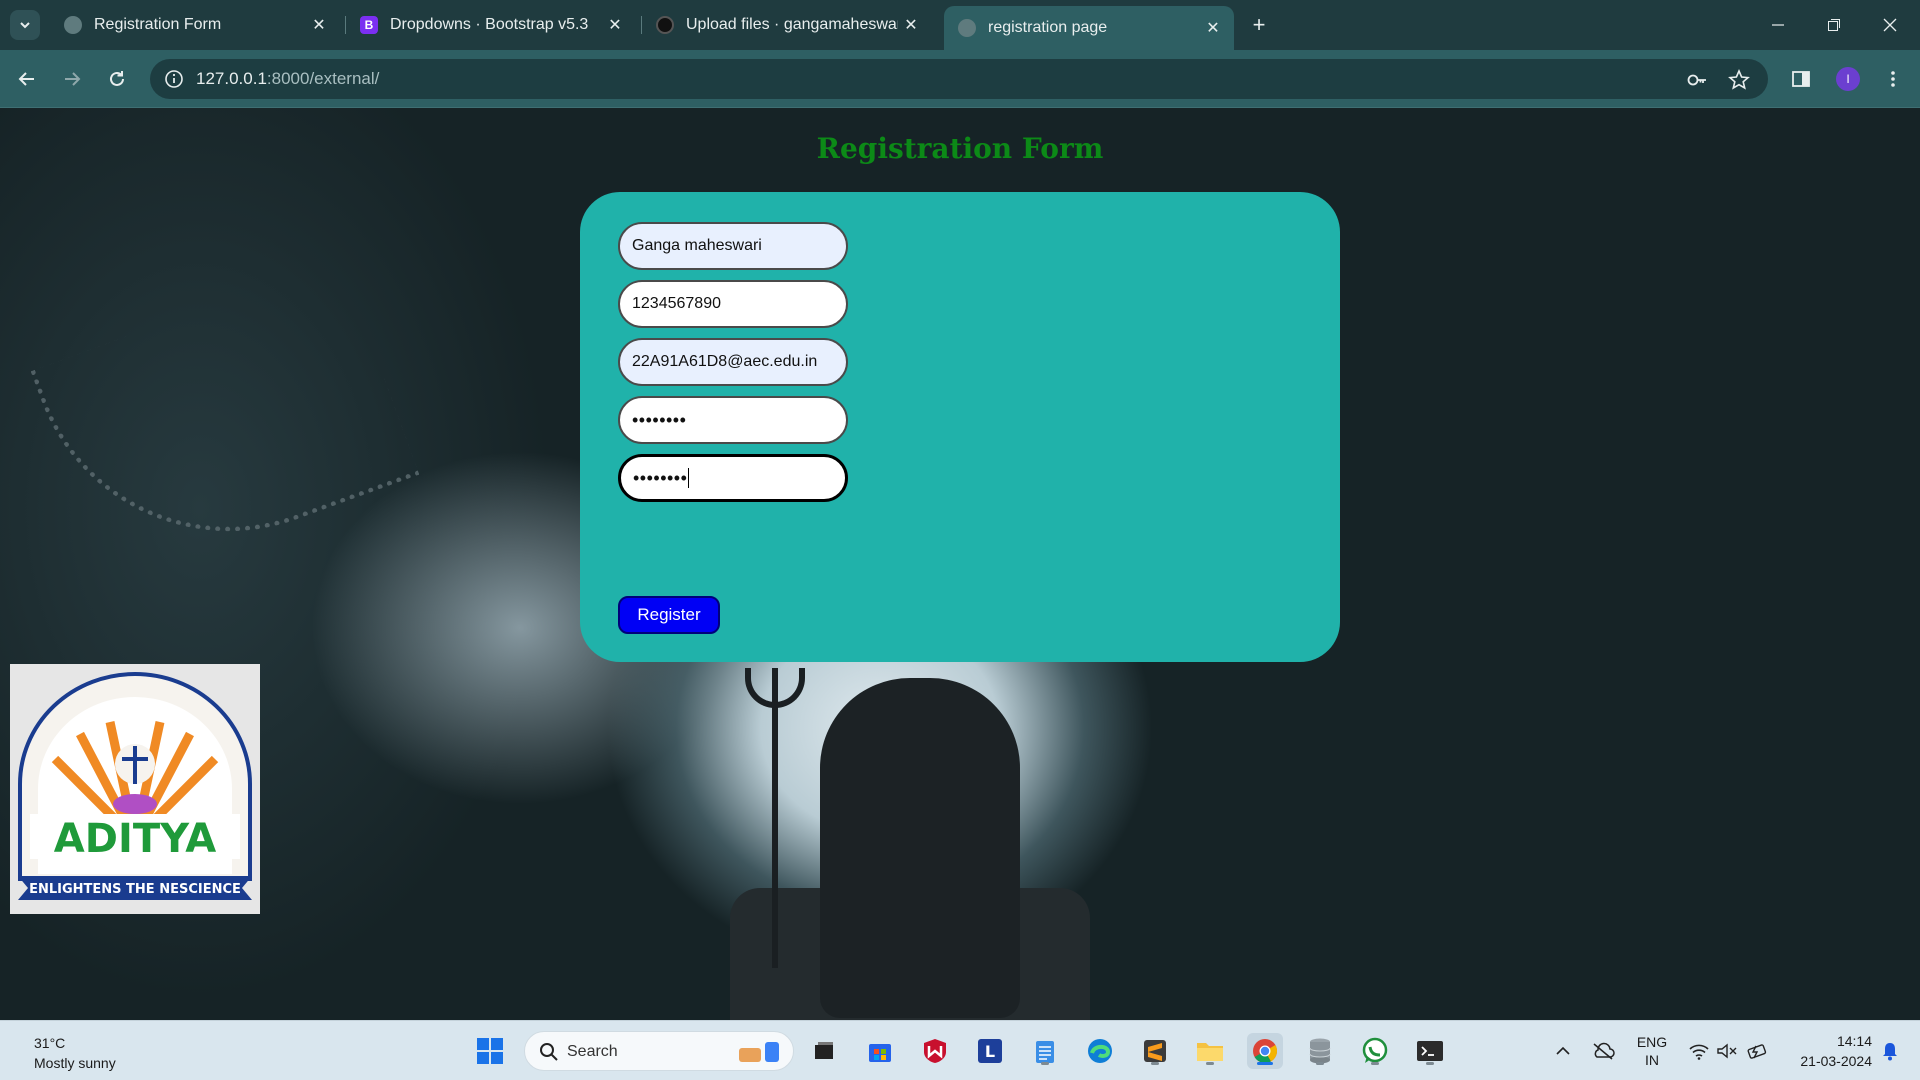 Image resolution: width=1920 pixels, height=1080 pixels. What do you see at coordinates (50, 1043) in the screenshot?
I see `weather-temperature: 31°C` at bounding box center [50, 1043].